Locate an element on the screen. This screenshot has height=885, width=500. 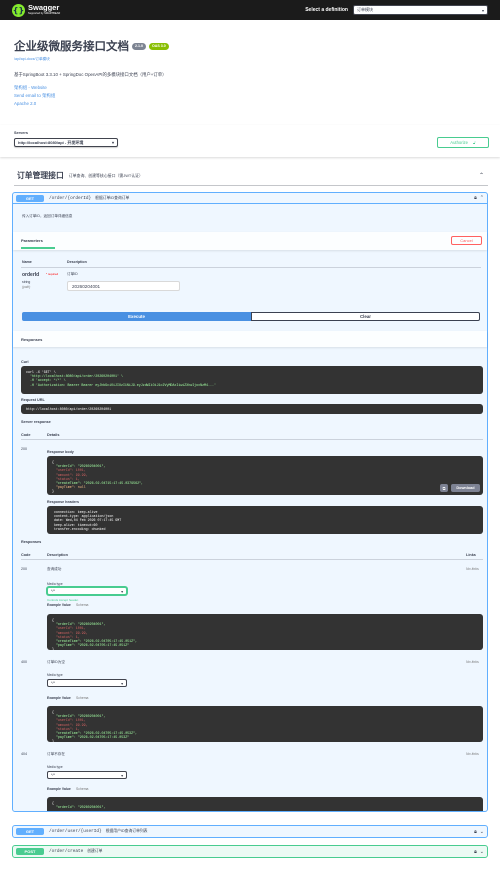
definition-label: Select a definition is located at coordinates (326, 10).